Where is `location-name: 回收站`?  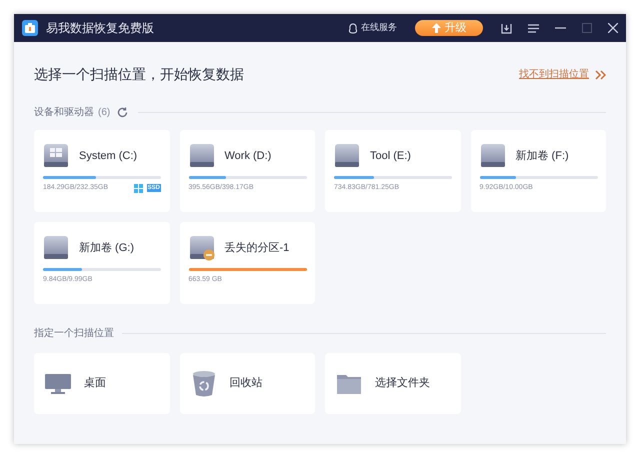 location-name: 回收站 is located at coordinates (246, 384).